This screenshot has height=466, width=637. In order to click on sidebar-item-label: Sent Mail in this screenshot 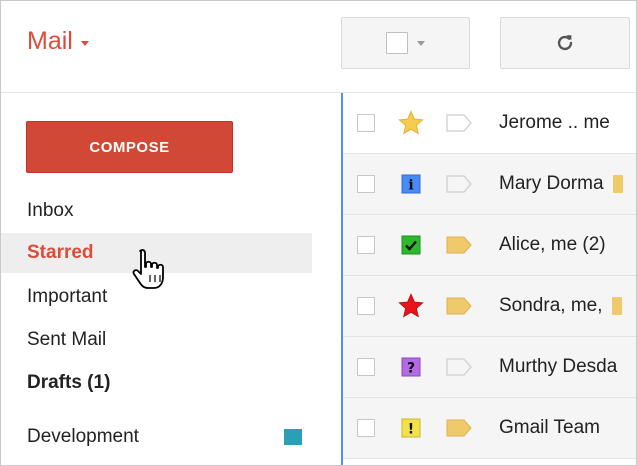, I will do `click(67, 339)`.